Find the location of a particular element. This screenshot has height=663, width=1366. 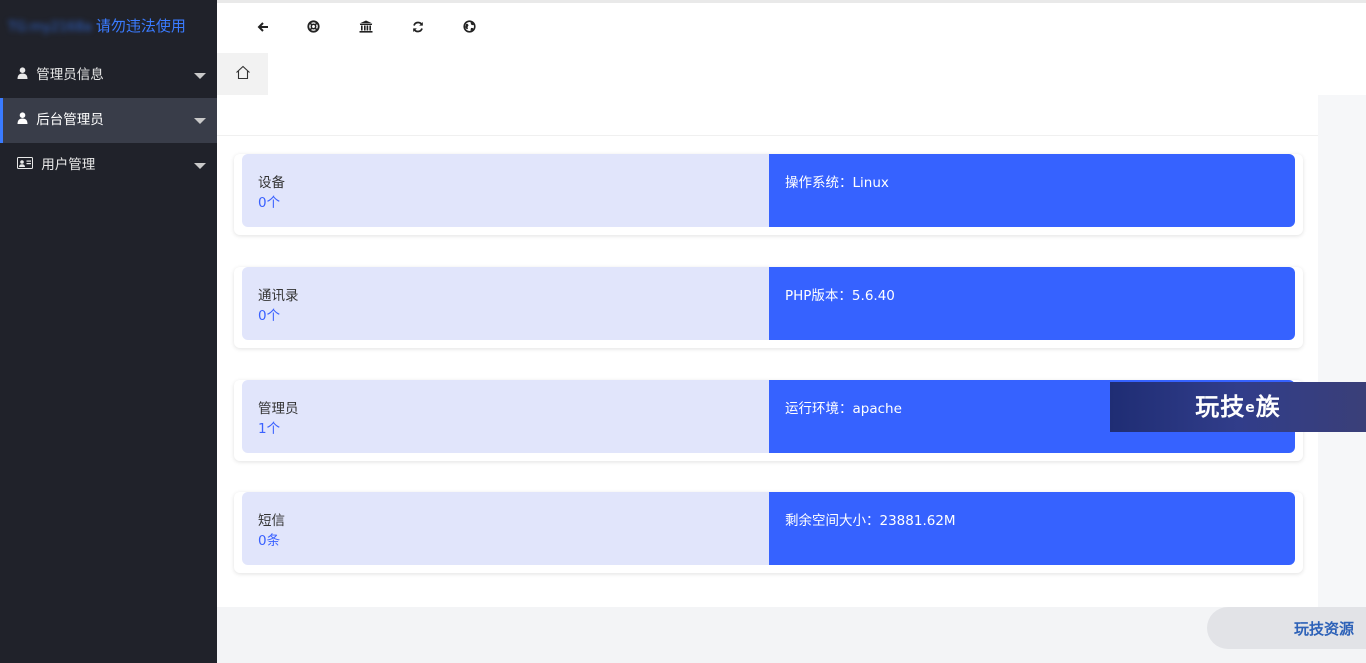

help-icon is located at coordinates (313, 26).